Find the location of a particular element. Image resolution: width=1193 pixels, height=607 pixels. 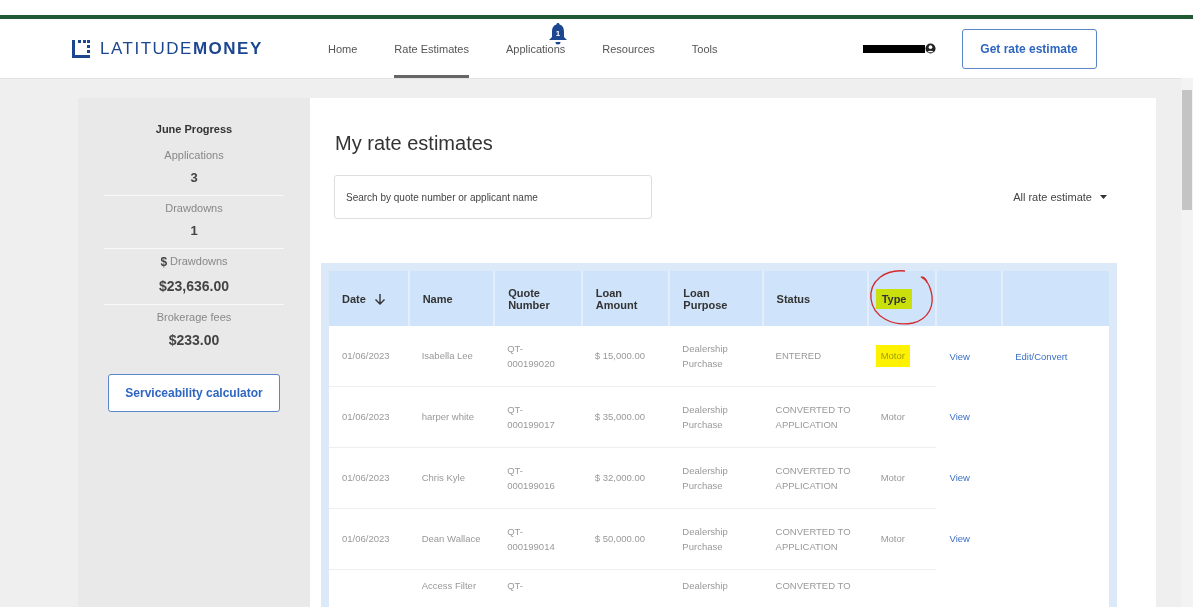

table-cell: Chris Kyle is located at coordinates (443, 478).